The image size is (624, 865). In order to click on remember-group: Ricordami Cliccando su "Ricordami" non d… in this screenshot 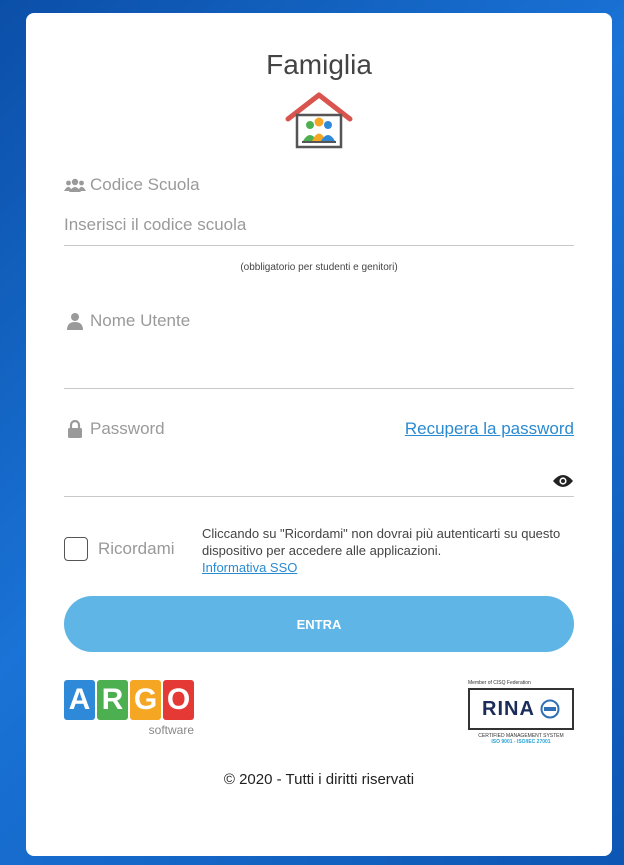, I will do `click(319, 550)`.